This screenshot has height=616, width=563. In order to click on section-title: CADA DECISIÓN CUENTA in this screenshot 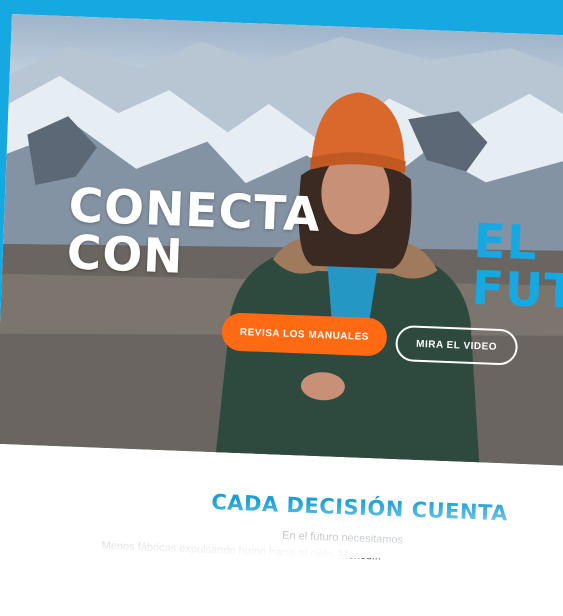, I will do `click(359, 508)`.